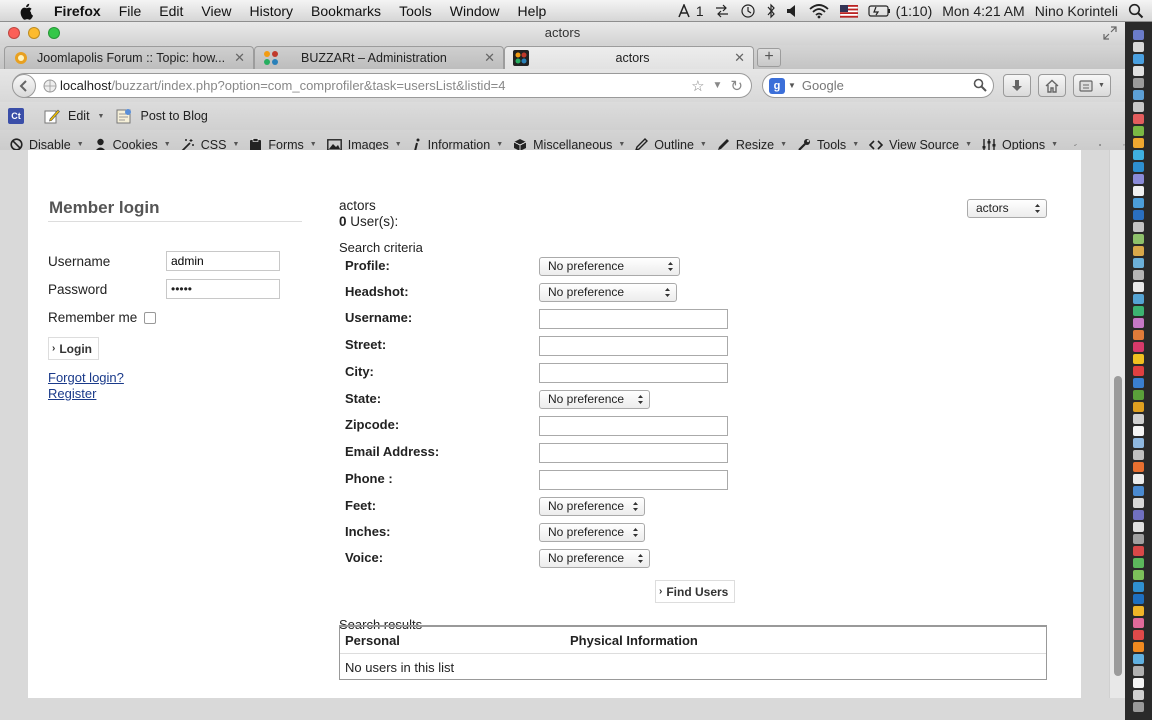 The height and width of the screenshot is (720, 1152). Describe the element at coordinates (20, 116) in the screenshot. I see `bookmark-ct: Ct` at that location.